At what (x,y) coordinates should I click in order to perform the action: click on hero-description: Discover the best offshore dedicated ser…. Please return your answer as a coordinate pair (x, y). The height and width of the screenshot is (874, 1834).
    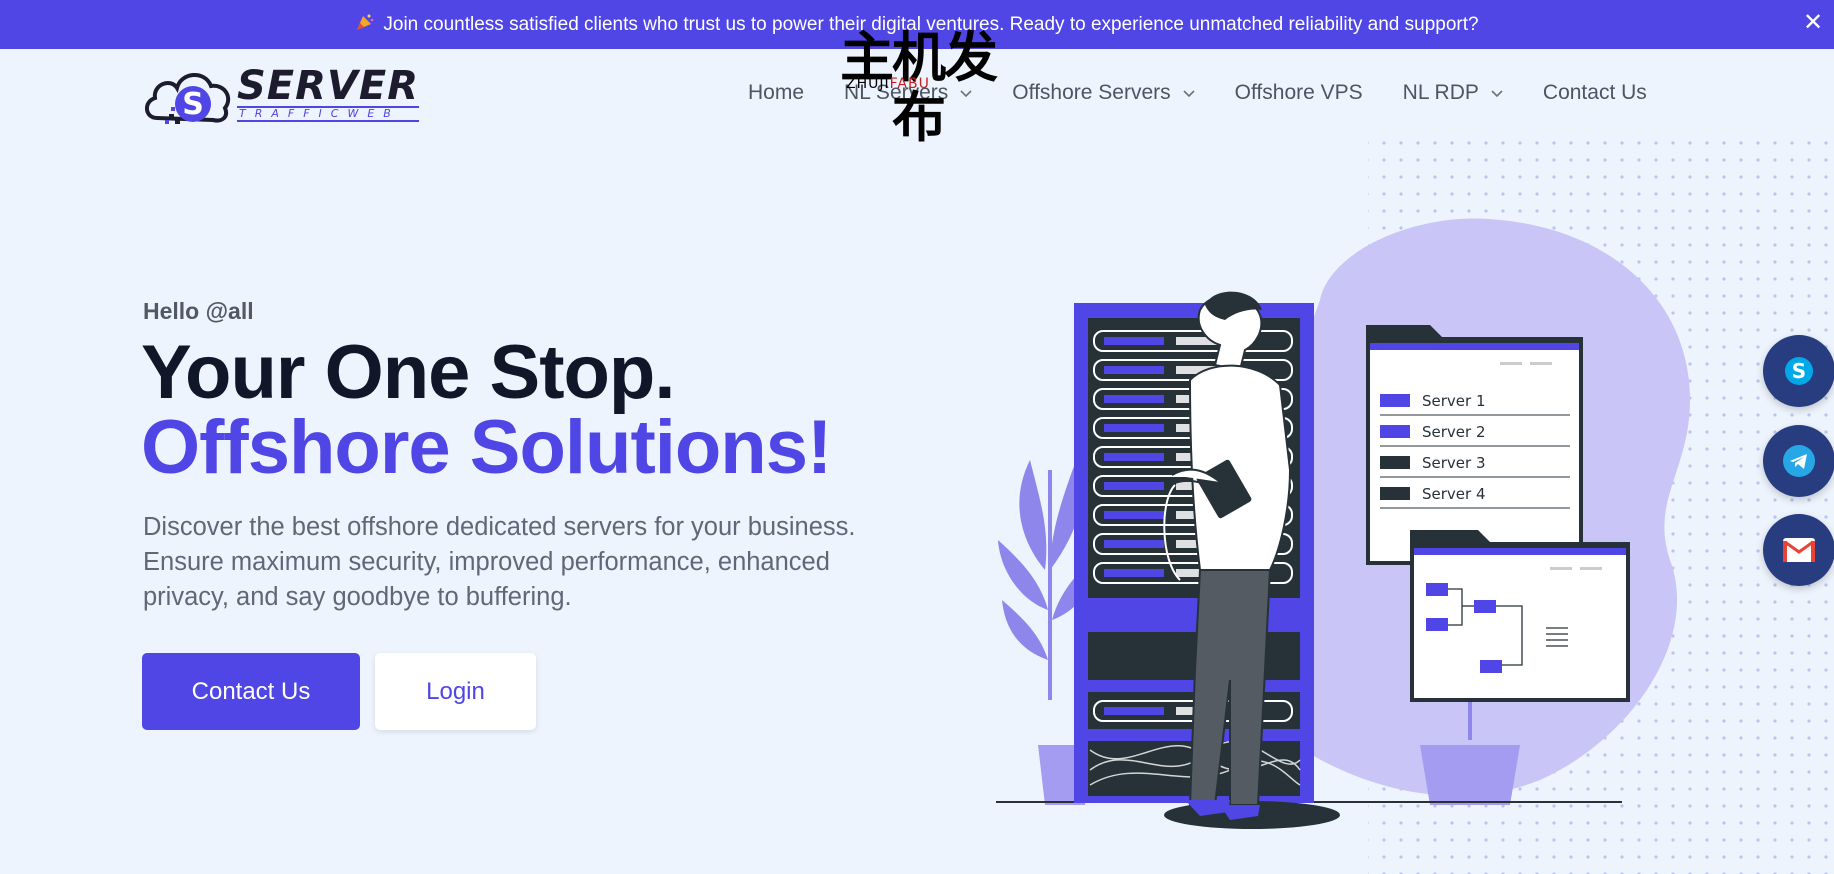
    Looking at the image, I should click on (499, 562).